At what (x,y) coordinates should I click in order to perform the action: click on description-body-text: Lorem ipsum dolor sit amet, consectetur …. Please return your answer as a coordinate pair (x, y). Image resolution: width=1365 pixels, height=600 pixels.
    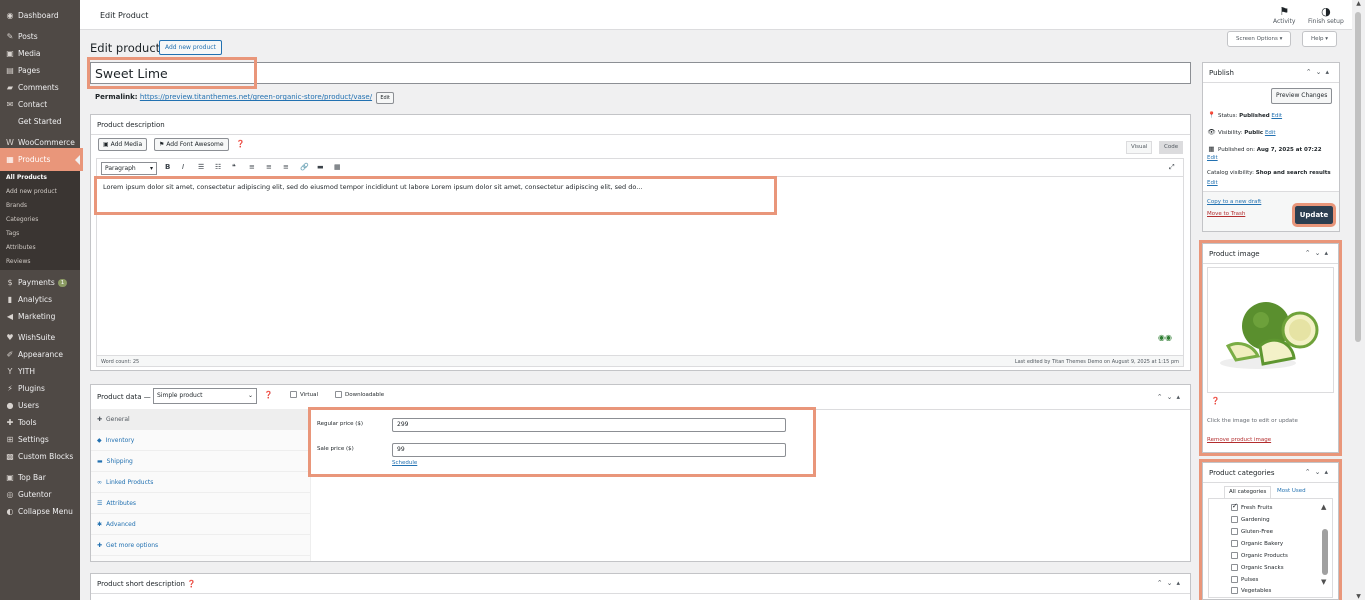
    Looking at the image, I should click on (435, 195).